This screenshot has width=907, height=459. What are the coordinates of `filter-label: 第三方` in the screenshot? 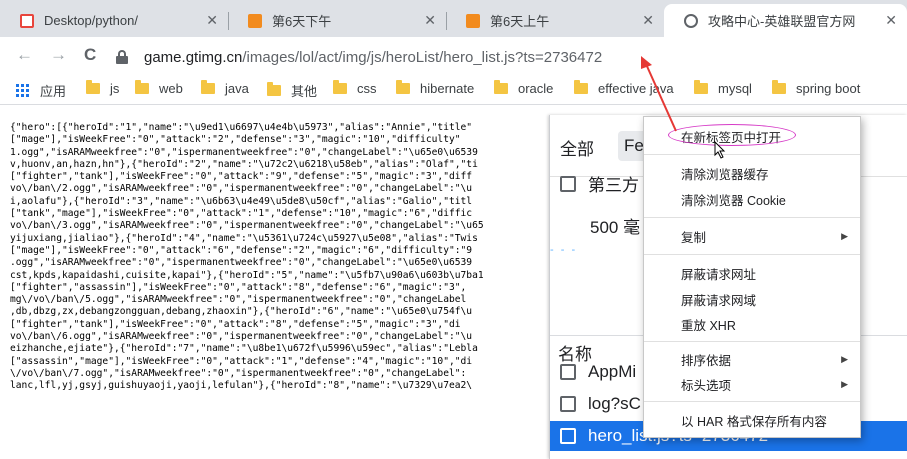 It's located at (613, 185).